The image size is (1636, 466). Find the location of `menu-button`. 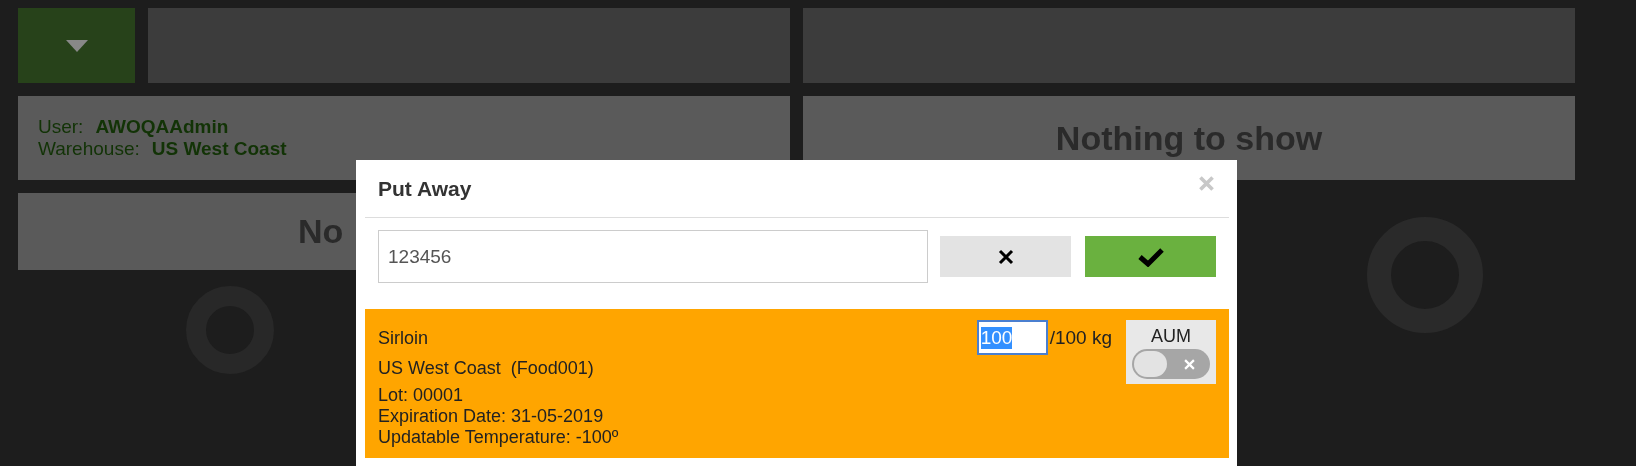

menu-button is located at coordinates (76, 45).